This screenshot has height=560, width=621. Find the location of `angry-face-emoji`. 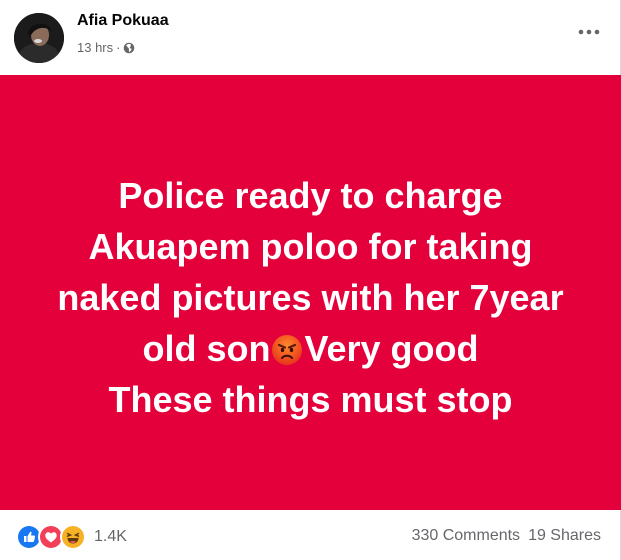

angry-face-emoji is located at coordinates (287, 346).